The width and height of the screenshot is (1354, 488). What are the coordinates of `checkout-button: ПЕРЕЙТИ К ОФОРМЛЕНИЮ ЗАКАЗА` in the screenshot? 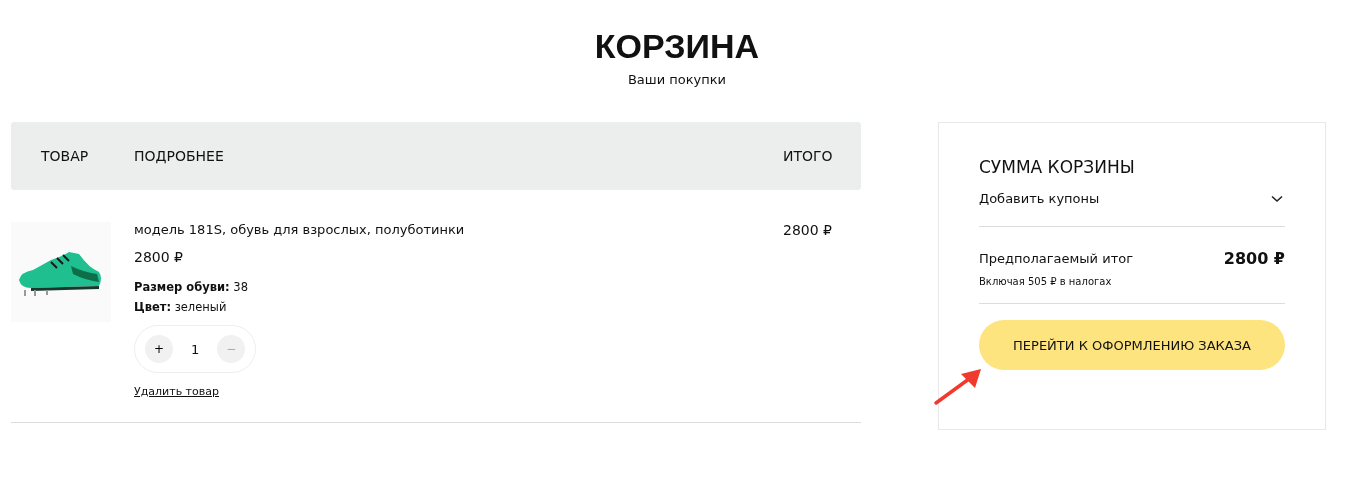 It's located at (1132, 345).